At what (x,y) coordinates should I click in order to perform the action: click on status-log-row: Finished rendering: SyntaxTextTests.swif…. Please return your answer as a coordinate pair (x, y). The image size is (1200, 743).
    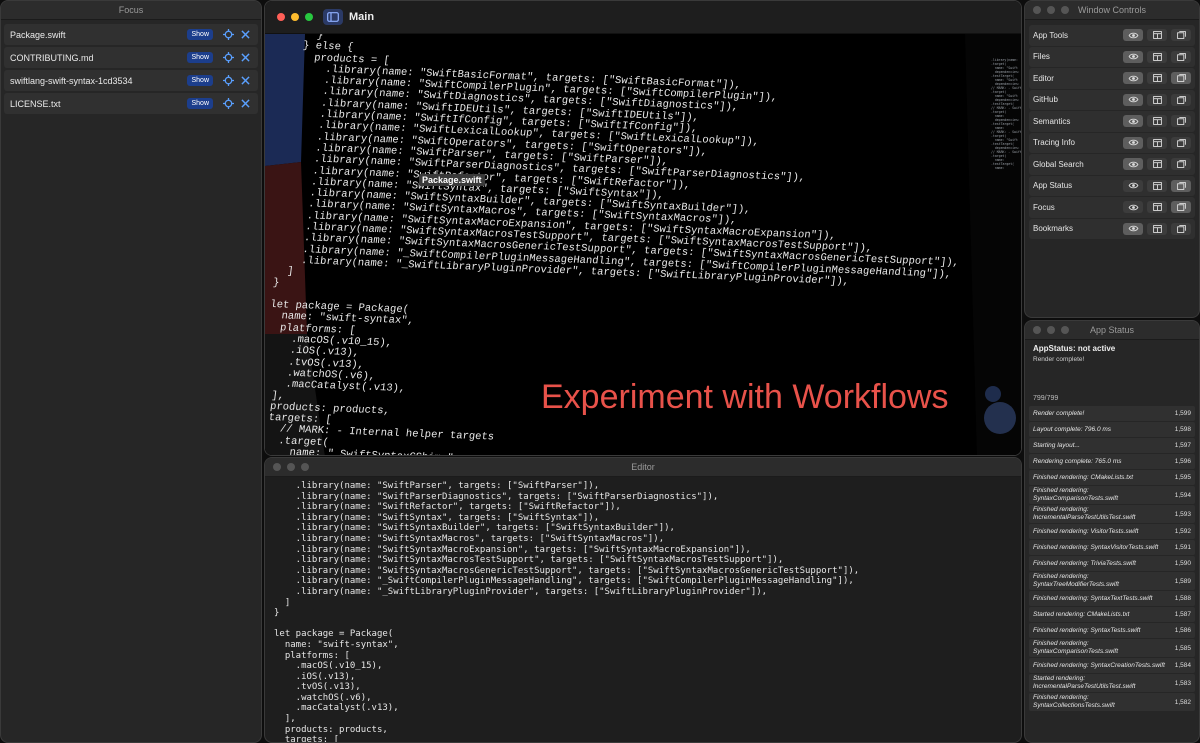
    Looking at the image, I should click on (1112, 598).